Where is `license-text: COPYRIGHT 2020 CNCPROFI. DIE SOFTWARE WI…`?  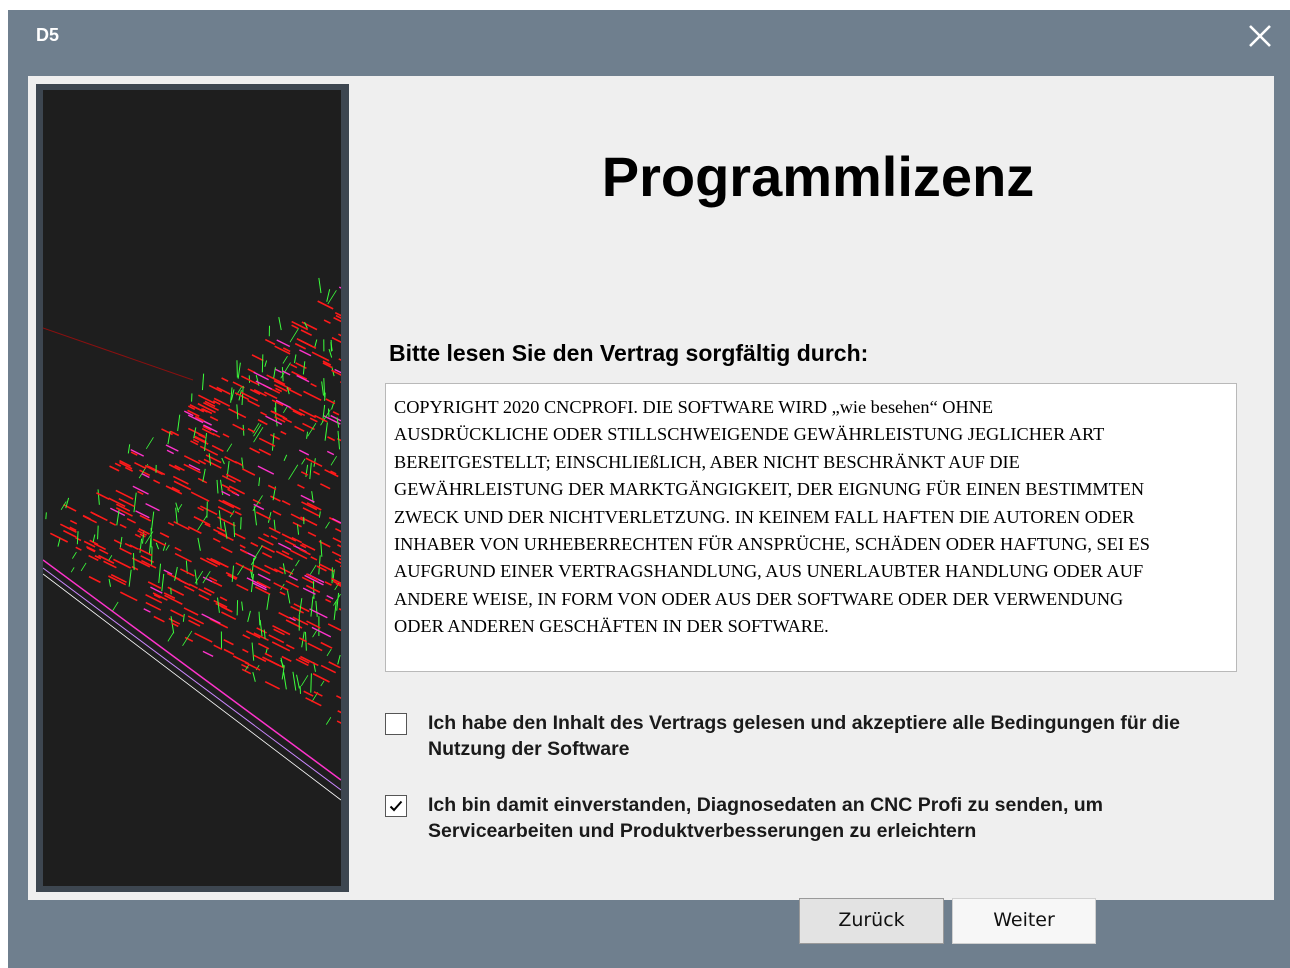 license-text: COPYRIGHT 2020 CNCPROFI. DIE SOFTWARE WI… is located at coordinates (772, 517).